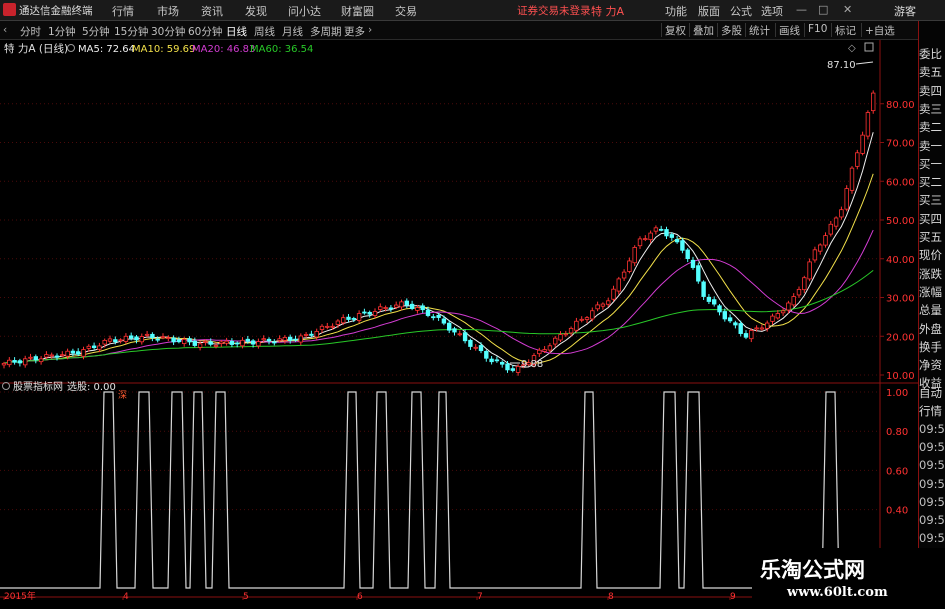  I want to click on minimize-icon: —, so click(801, 9).